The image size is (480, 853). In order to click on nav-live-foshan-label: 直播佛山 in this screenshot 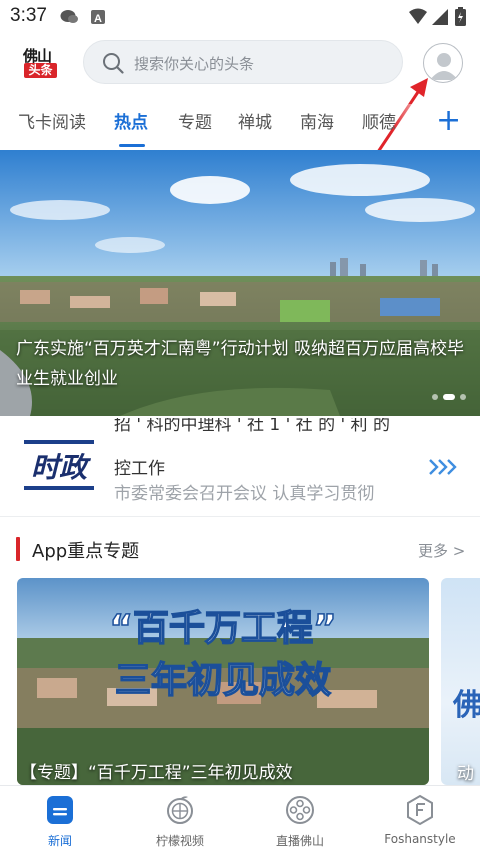, I will do `click(299, 841)`.